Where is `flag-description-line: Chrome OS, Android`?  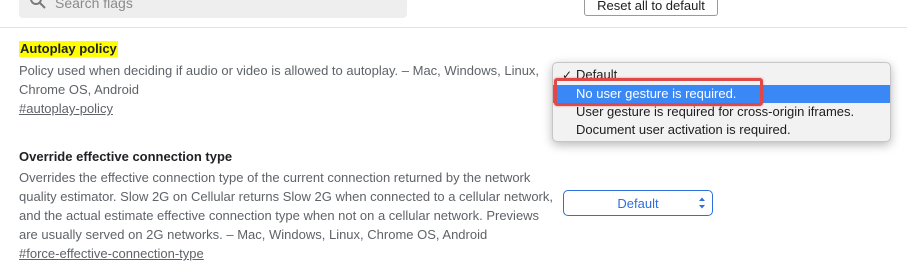 flag-description-line: Chrome OS, Android is located at coordinates (79, 89).